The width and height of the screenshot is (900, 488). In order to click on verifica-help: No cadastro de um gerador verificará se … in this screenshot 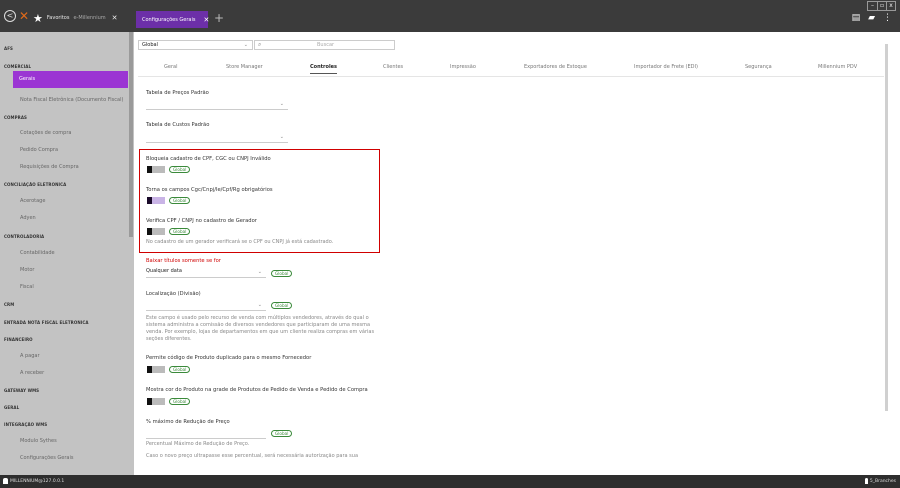, I will do `click(240, 242)`.